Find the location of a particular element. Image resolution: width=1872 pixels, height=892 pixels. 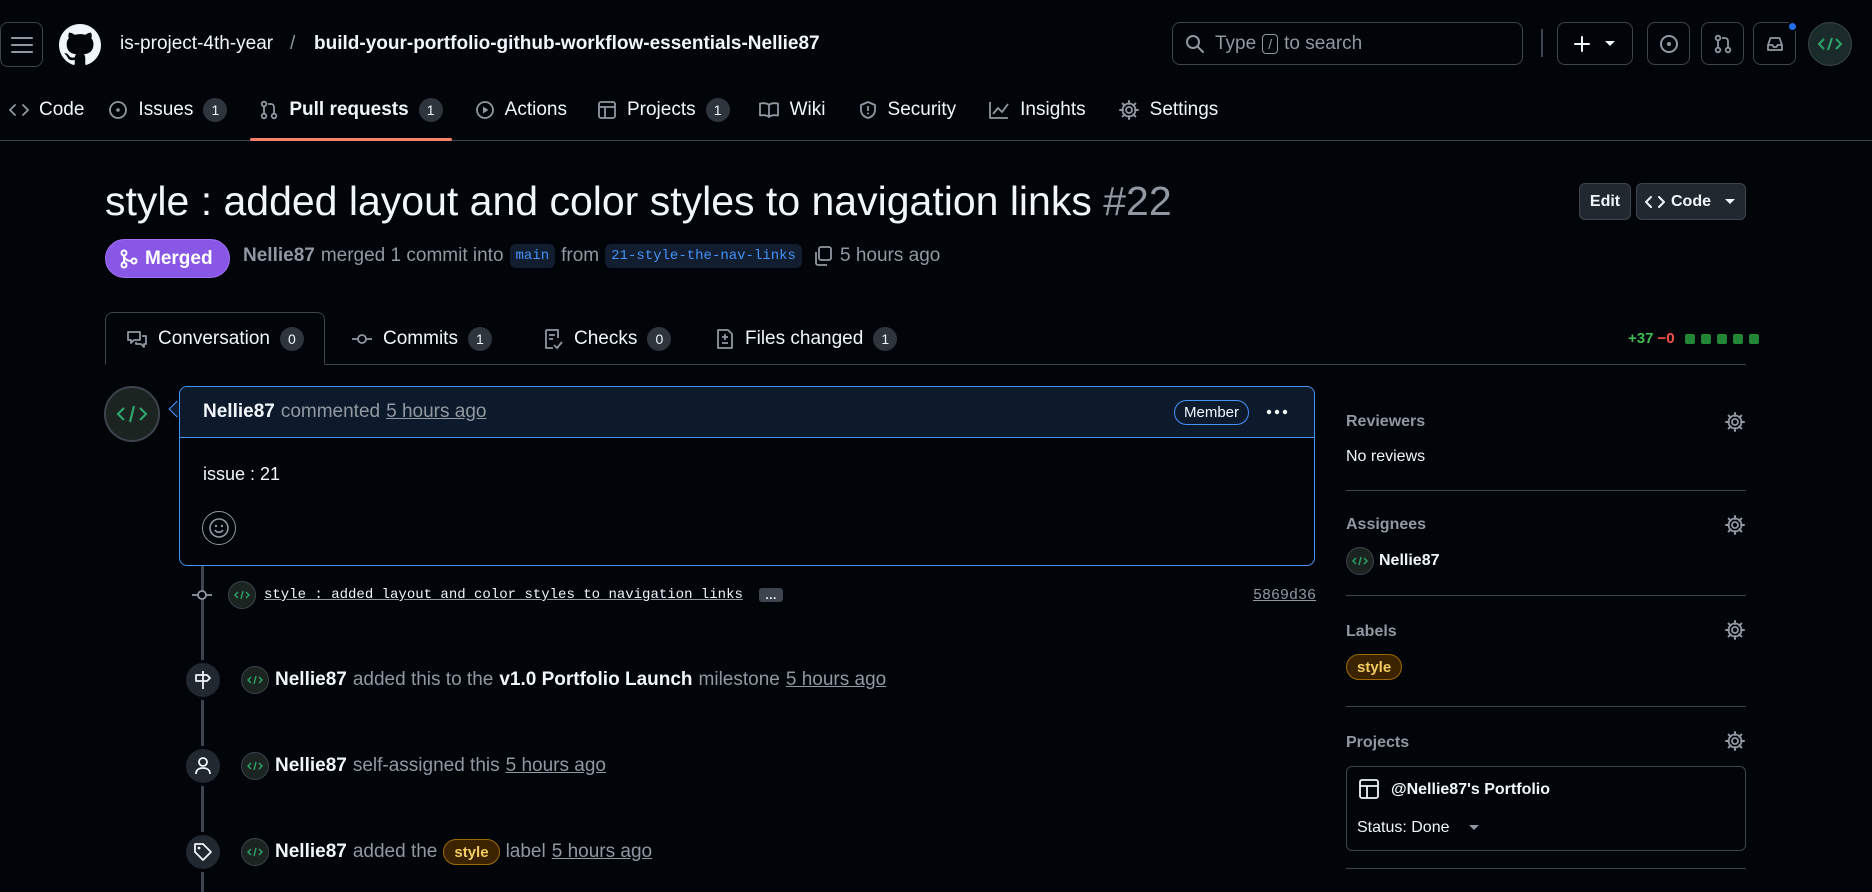

github-logo-icon is located at coordinates (80, 45).